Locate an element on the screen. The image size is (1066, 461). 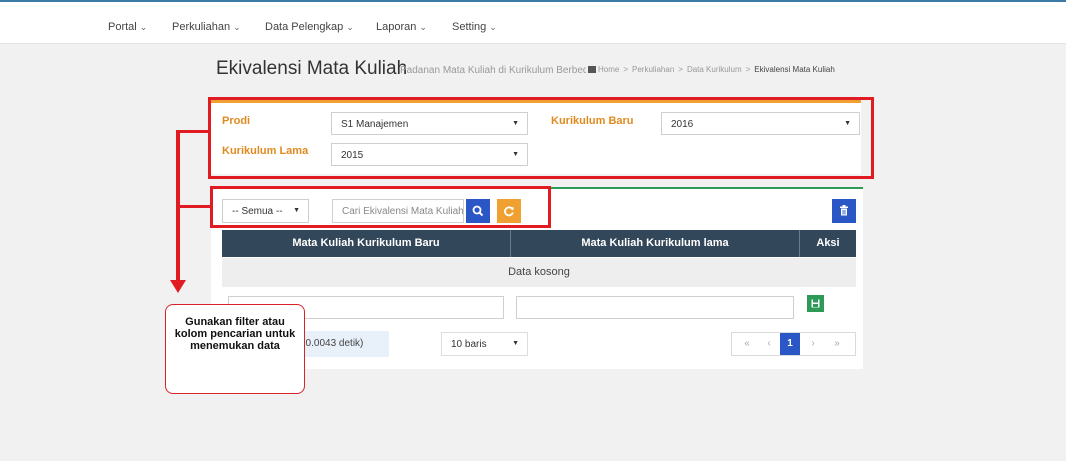
new-kurikulum-lama-input is located at coordinates (655, 307).